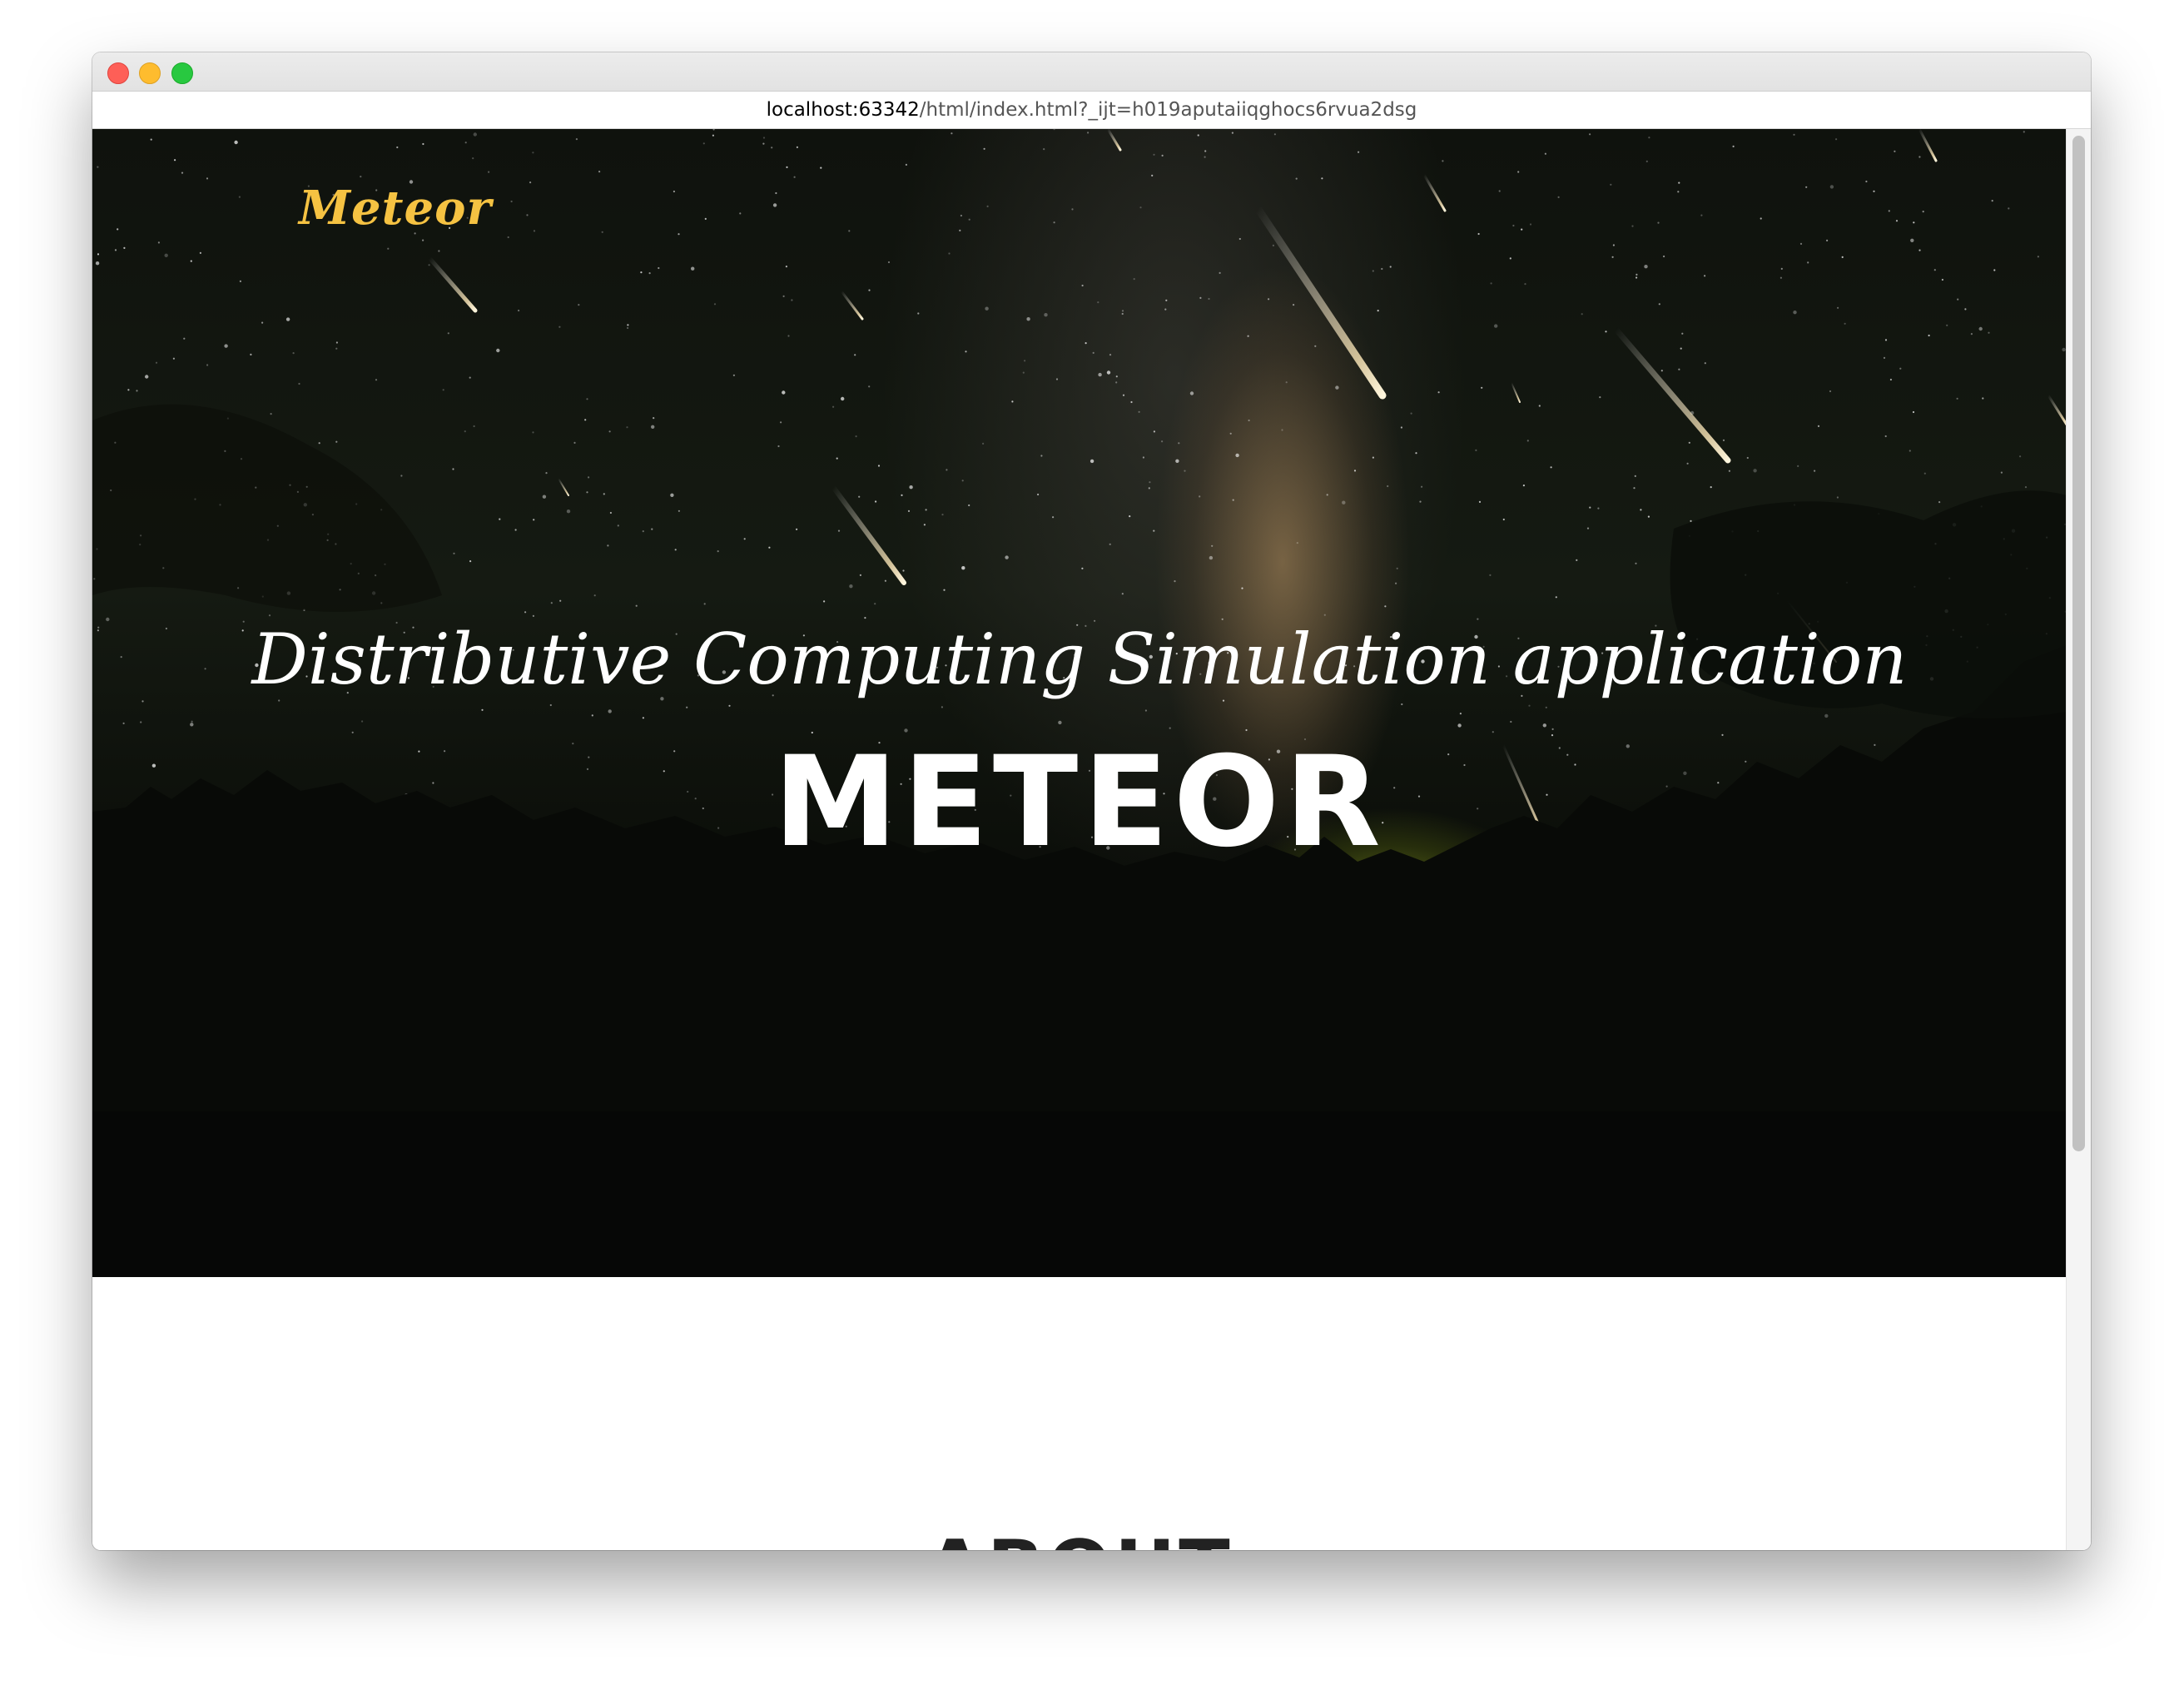  Describe the element at coordinates (2078, 644) in the screenshot. I see `scrollbar-thumb` at that location.